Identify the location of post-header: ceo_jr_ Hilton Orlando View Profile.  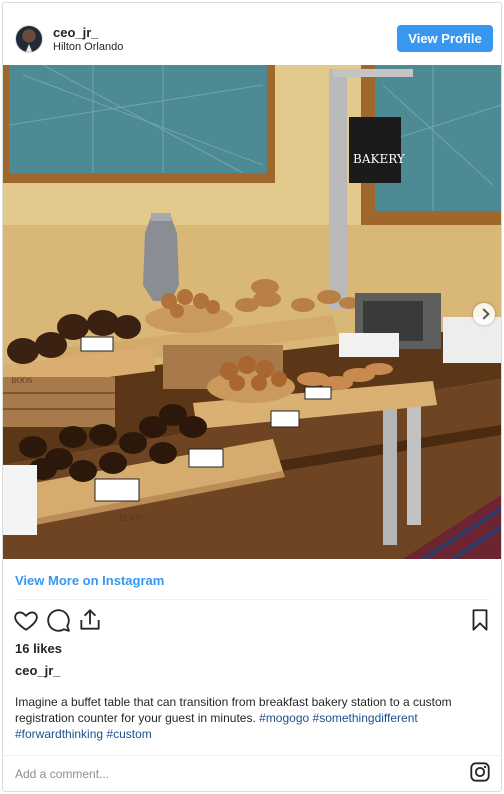
(252, 34).